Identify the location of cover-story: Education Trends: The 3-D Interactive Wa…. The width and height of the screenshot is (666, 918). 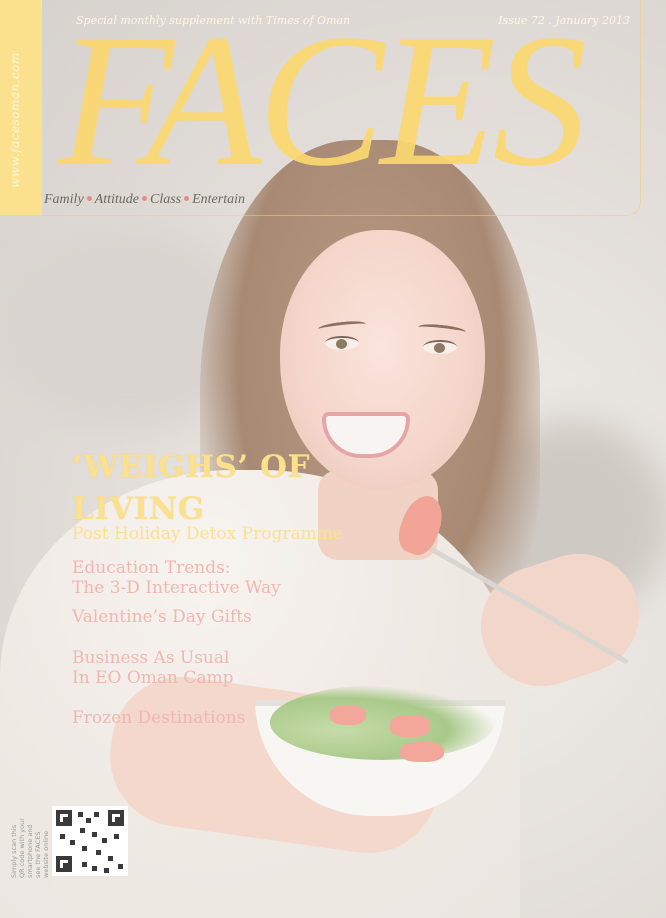
(176, 578).